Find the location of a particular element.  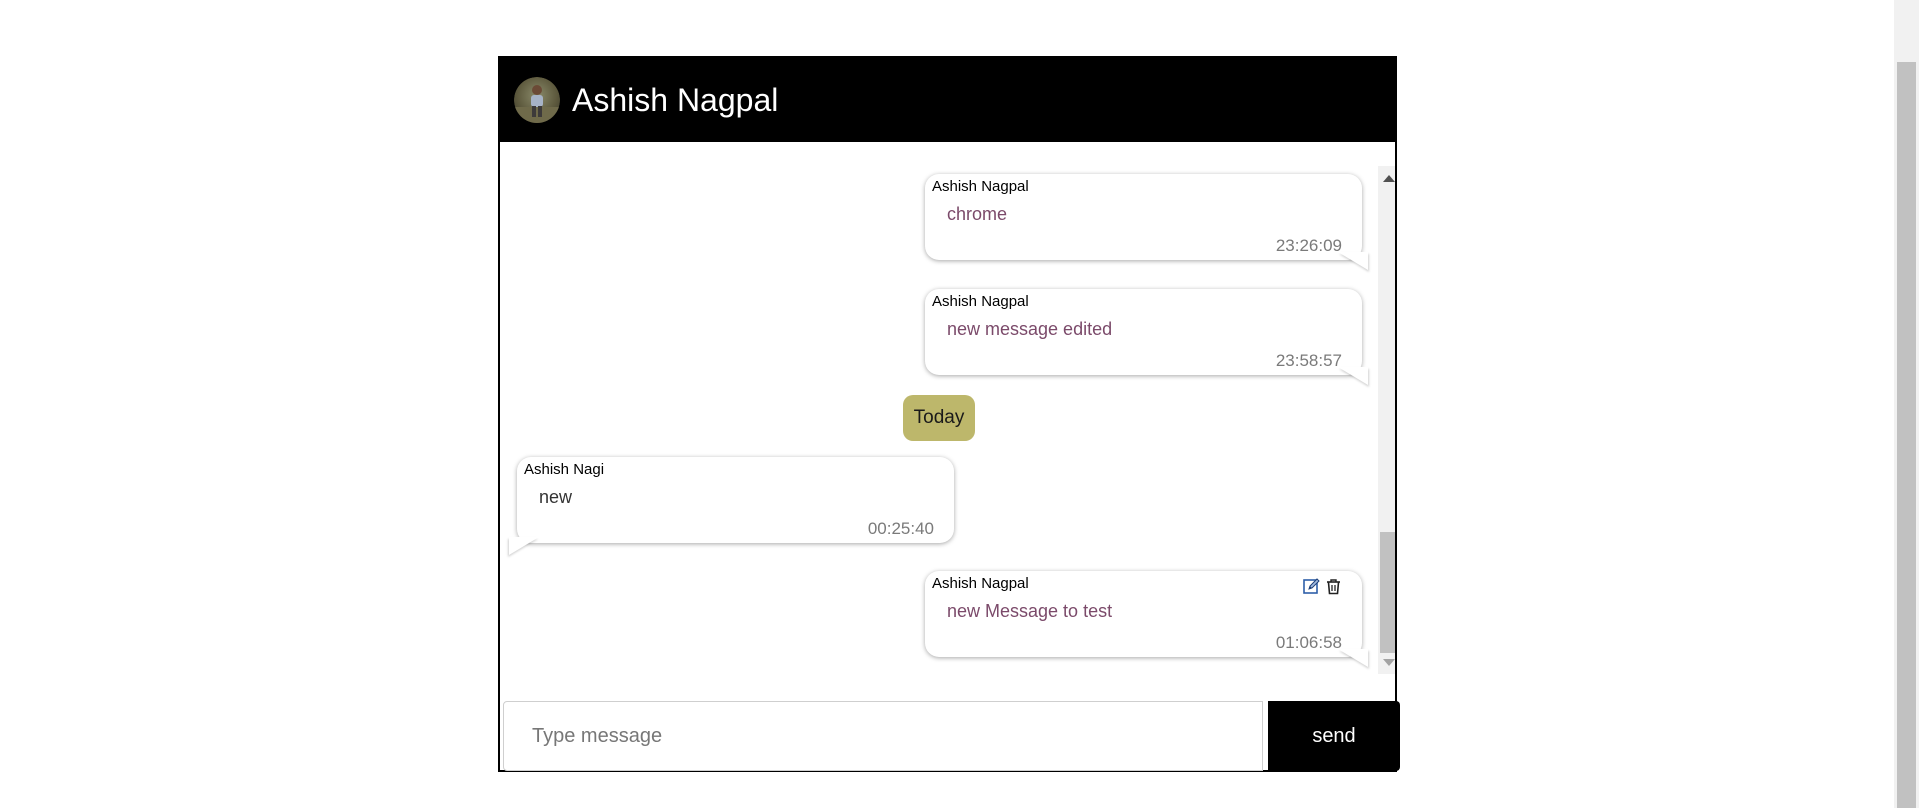

trash-icon is located at coordinates (1333, 586).